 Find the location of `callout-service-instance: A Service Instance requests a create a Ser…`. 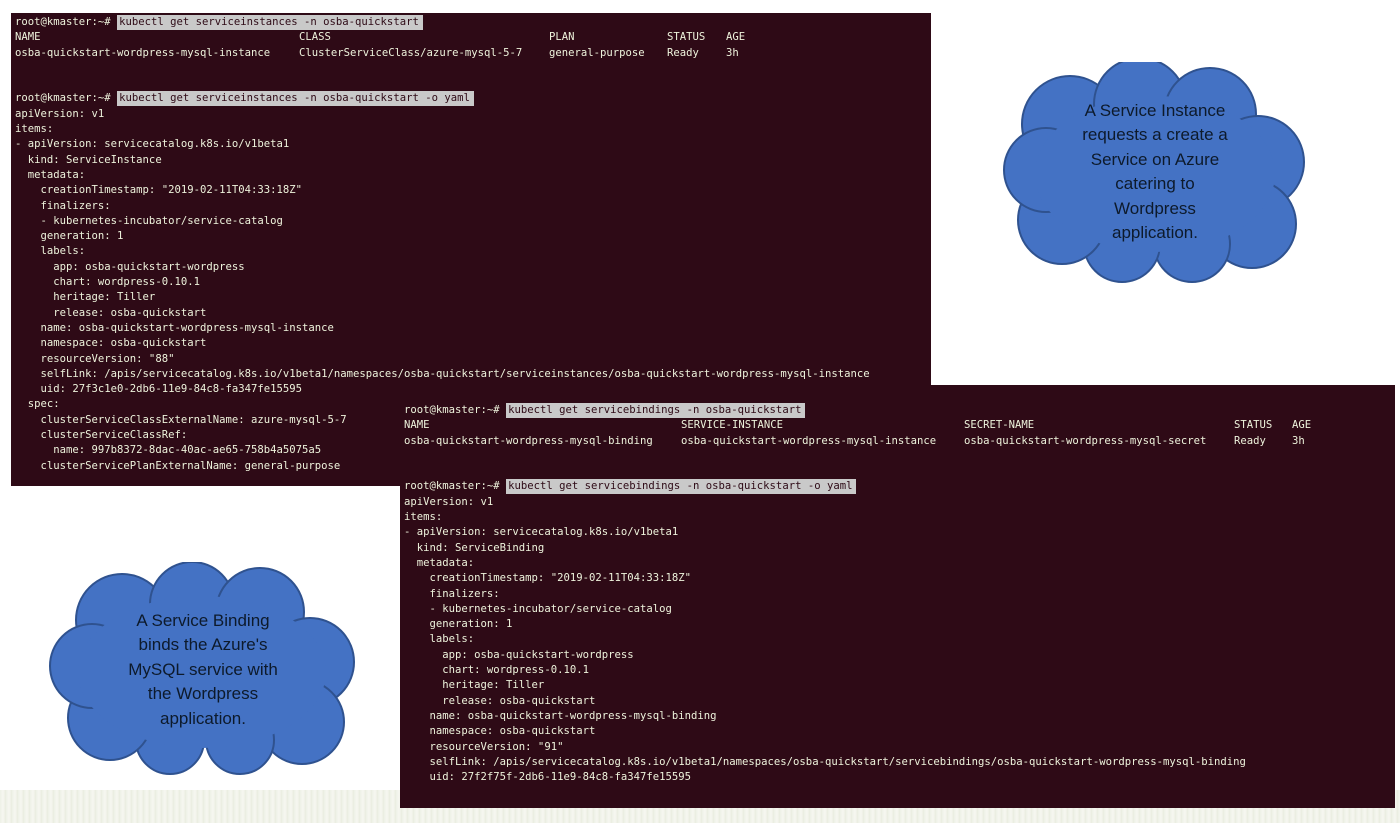

callout-service-instance: A Service Instance requests a create a Ser… is located at coordinates (1156, 173).